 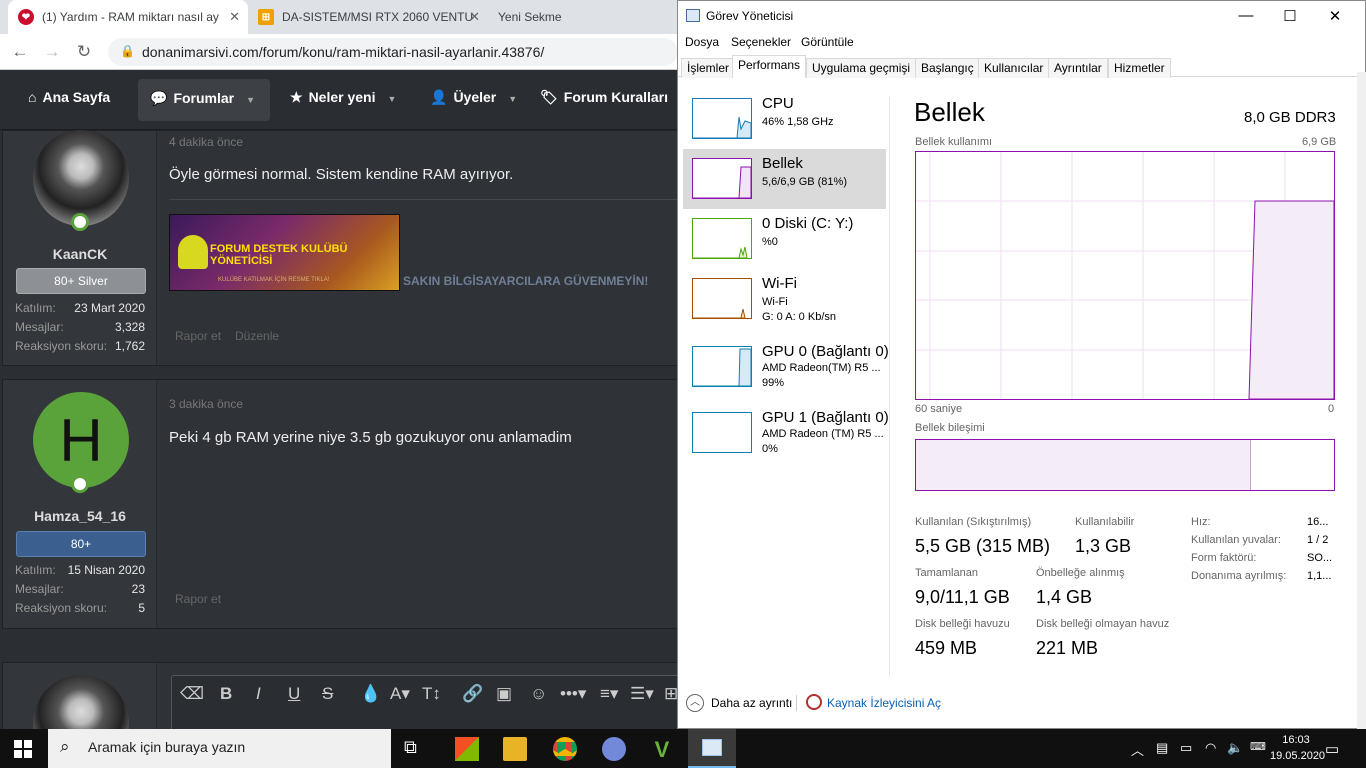 I want to click on underline-icon: U, so click(x=294, y=694).